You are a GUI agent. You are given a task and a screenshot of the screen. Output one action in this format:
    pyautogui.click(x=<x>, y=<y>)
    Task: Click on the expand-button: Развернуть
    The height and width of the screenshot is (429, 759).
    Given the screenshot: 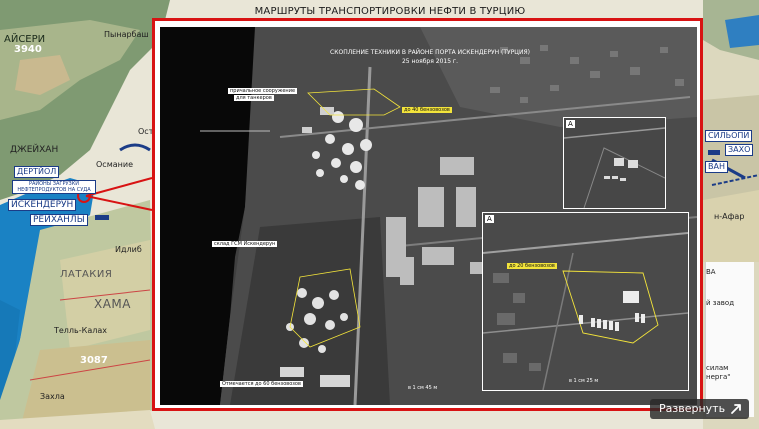 What is the action you would take?
    pyautogui.click(x=699, y=409)
    